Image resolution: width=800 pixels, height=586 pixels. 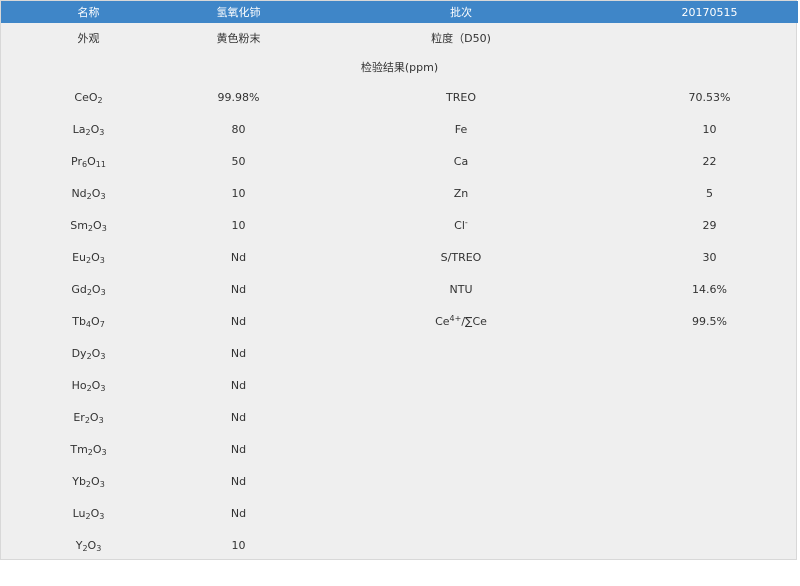 What do you see at coordinates (88, 193) in the screenshot?
I see `left-item-name: Nd2O3` at bounding box center [88, 193].